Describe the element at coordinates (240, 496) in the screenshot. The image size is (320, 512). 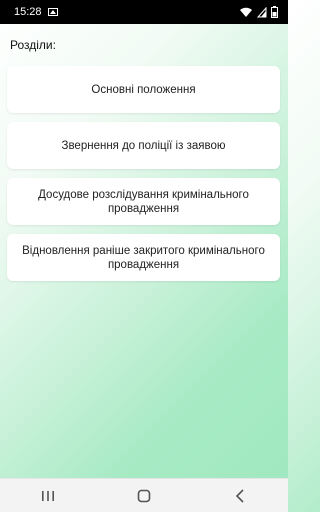
I see `back-icon` at that location.